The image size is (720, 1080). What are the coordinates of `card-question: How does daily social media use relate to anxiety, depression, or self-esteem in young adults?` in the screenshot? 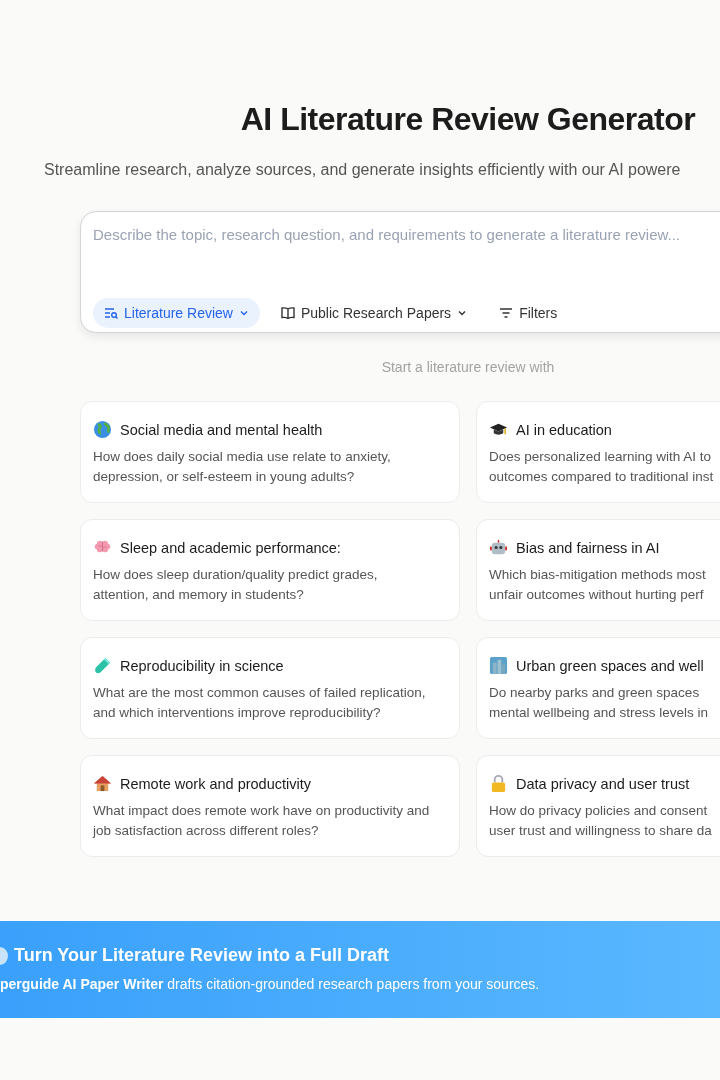 It's located at (242, 467).